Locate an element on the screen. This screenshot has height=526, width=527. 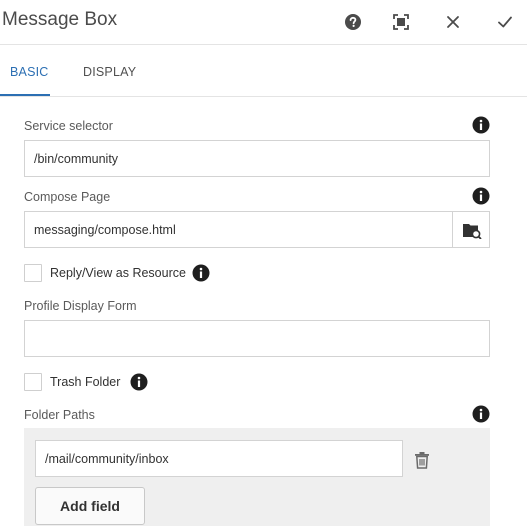
dialog-header: Message Box is located at coordinates (263, 22).